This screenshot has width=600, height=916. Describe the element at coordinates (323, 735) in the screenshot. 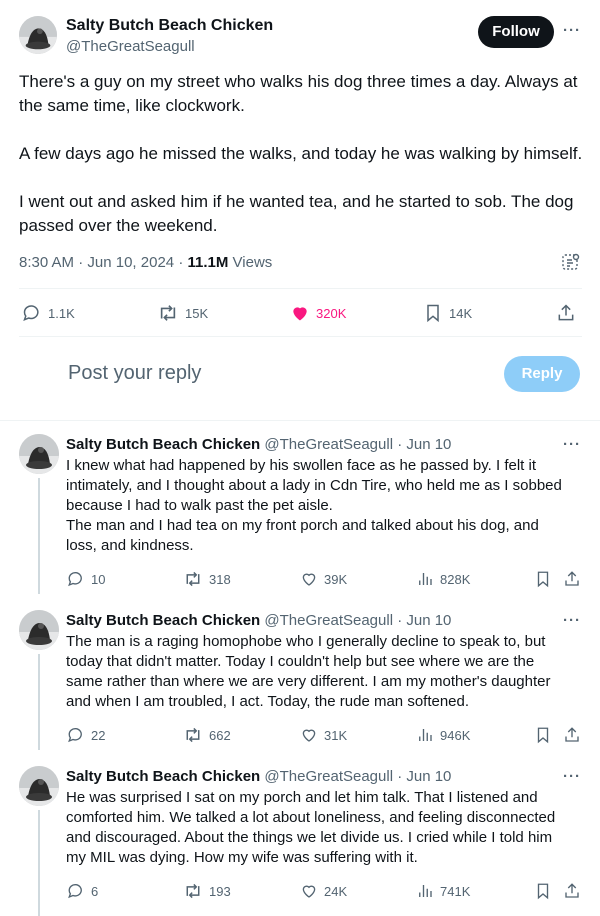

I see `like-action: 31K` at that location.